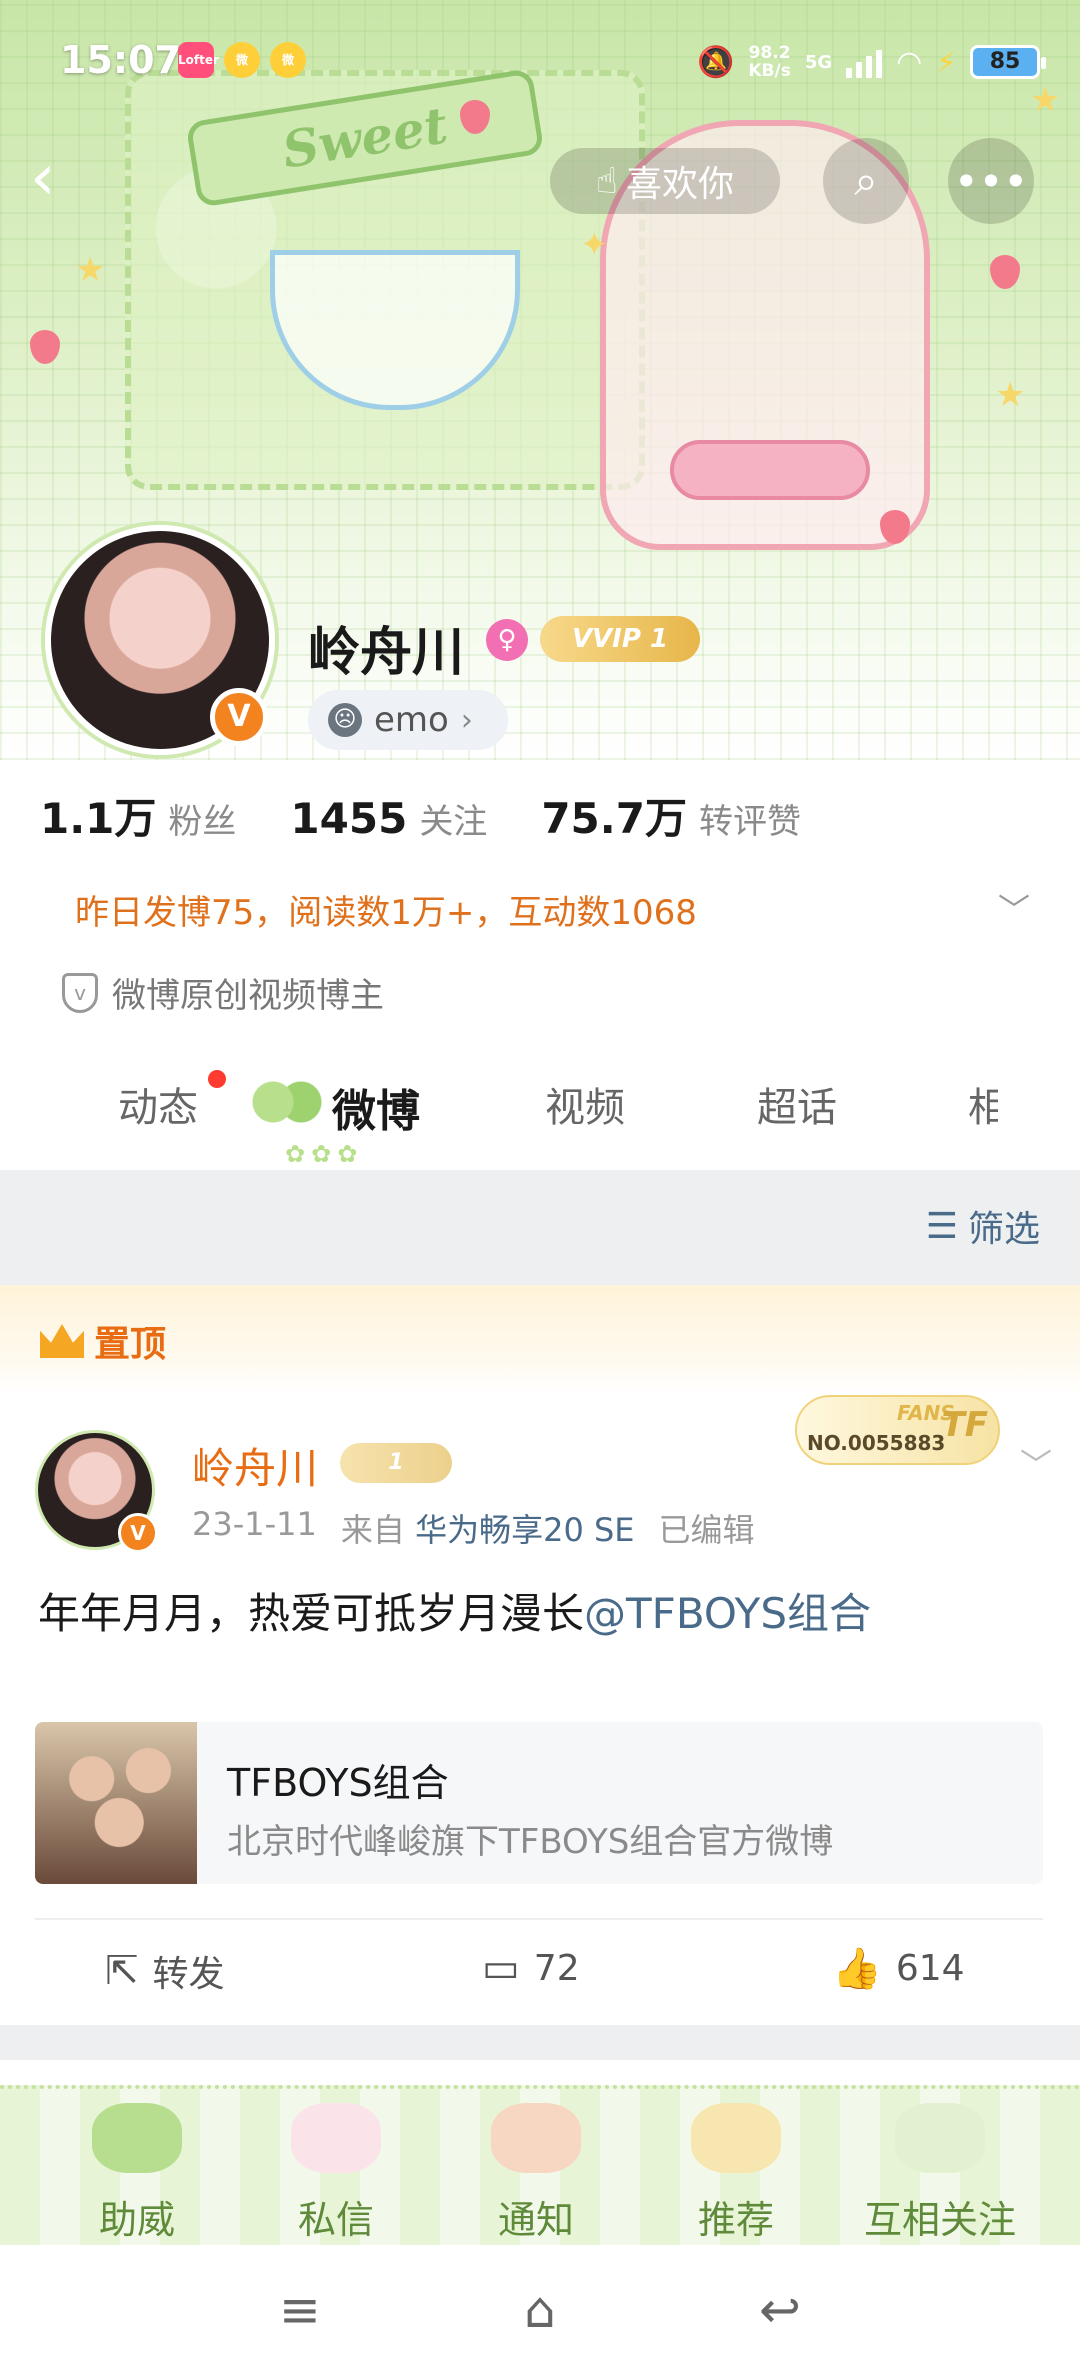 This screenshot has height=2376, width=1080. I want to click on bottom-tab-cheer: 助威, so click(137, 2169).